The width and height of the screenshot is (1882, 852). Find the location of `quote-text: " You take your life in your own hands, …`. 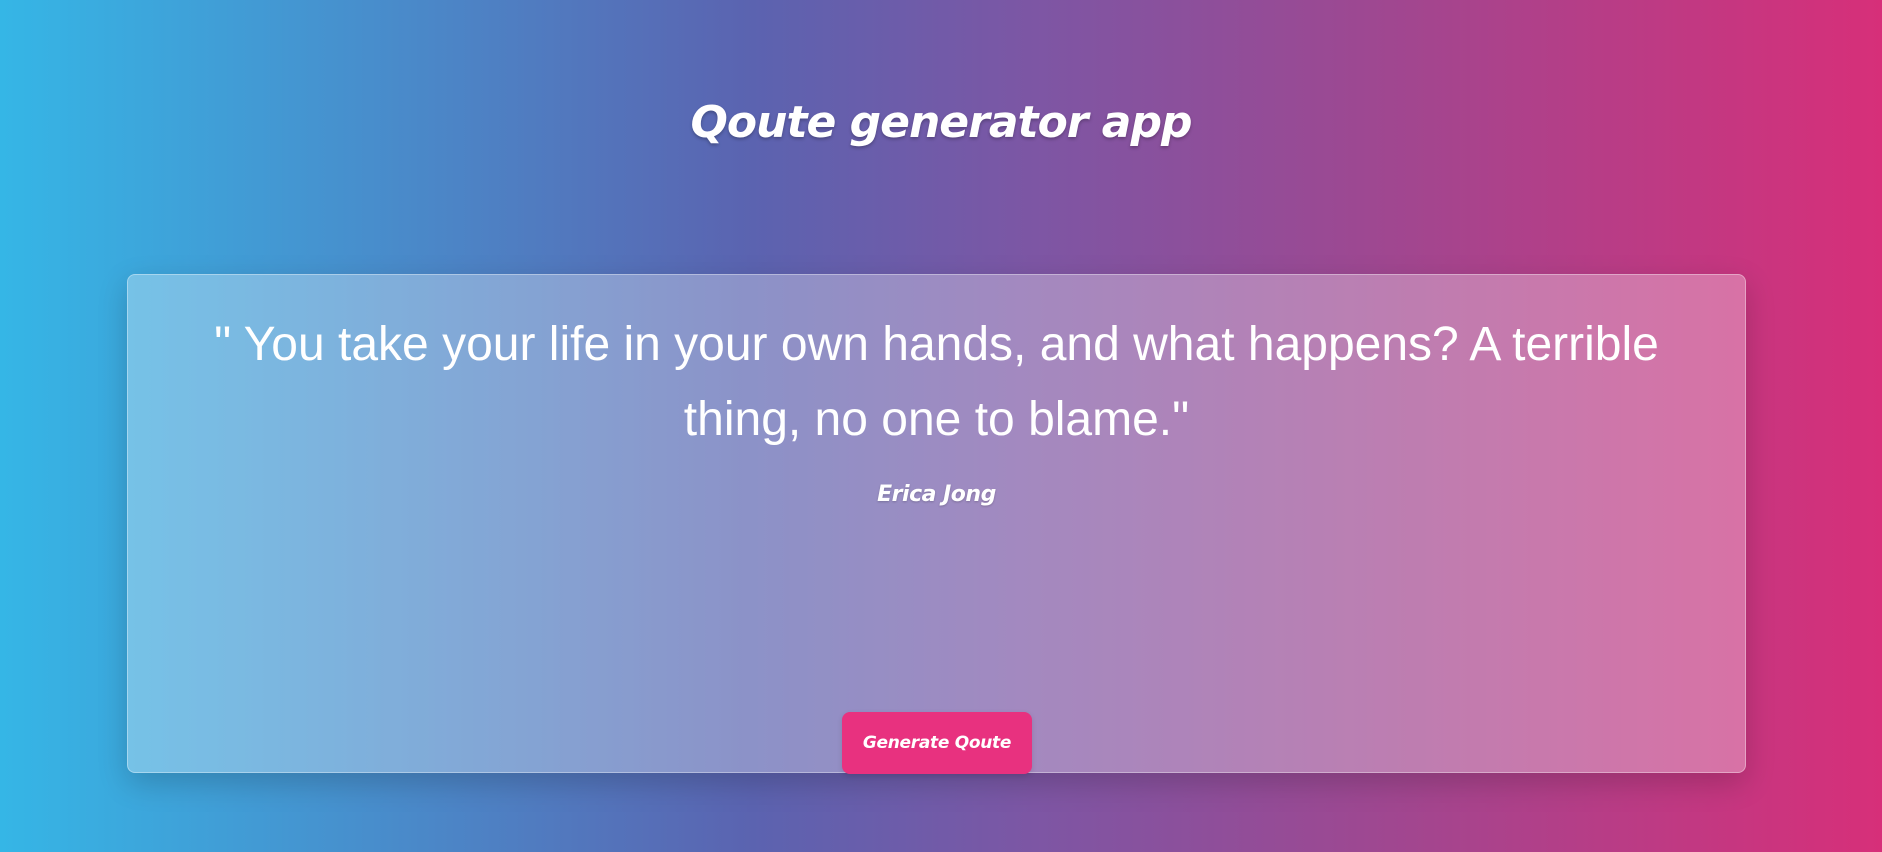

quote-text: " You take your life in your own hands, … is located at coordinates (936, 382).